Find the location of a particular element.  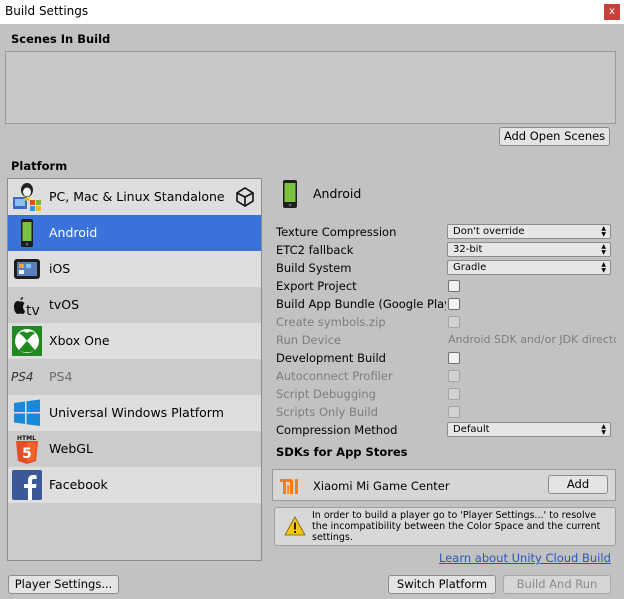

build-and-run-button: Build And Run is located at coordinates (557, 584).